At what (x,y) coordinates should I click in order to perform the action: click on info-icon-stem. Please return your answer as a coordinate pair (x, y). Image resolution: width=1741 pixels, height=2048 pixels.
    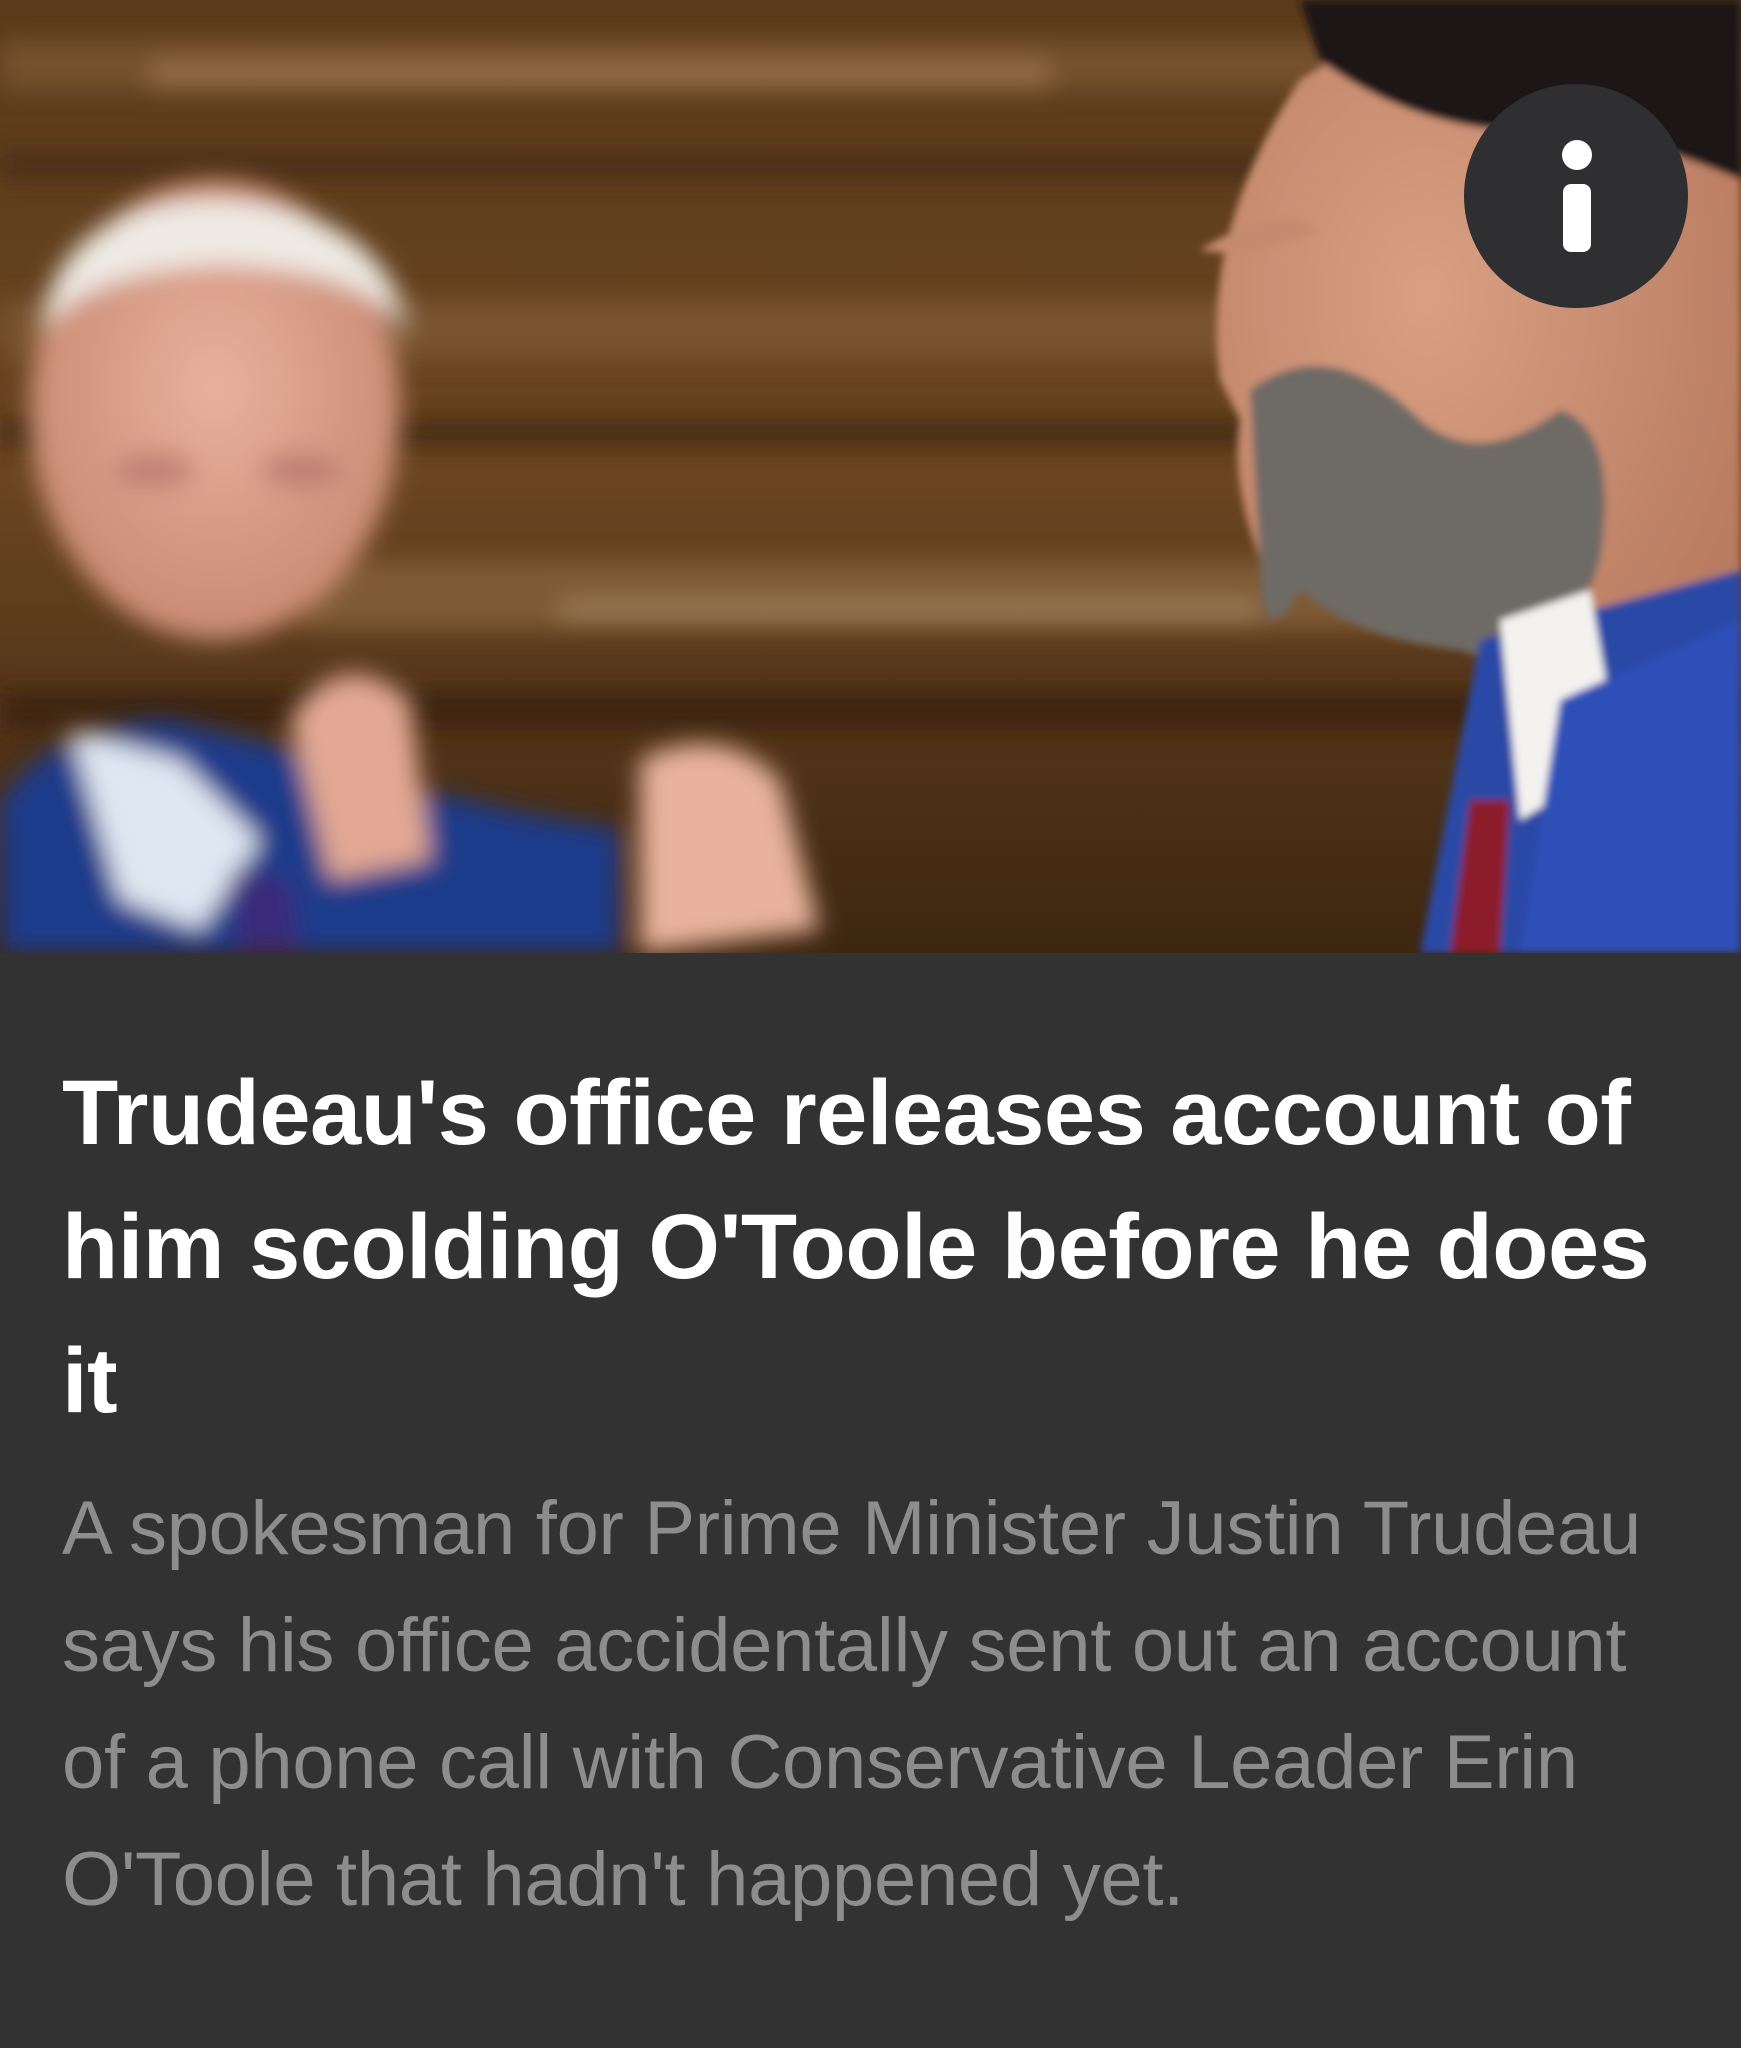
    Looking at the image, I should click on (1577, 218).